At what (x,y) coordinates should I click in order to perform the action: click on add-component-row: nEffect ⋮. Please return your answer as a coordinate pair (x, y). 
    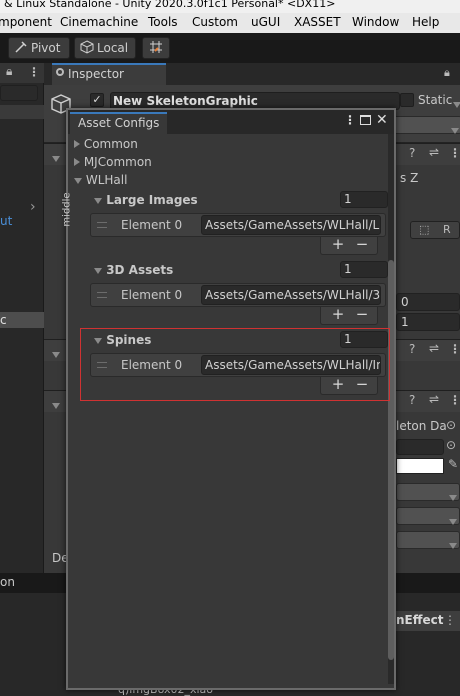
    Looking at the image, I should click on (426, 621).